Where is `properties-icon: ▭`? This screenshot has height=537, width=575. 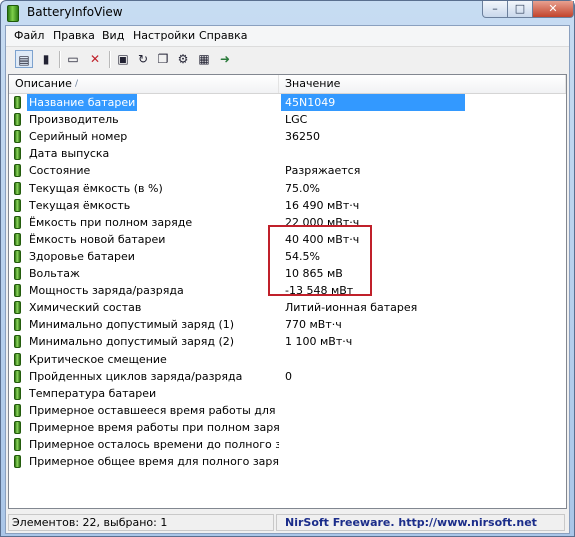 properties-icon: ▭ is located at coordinates (73, 59).